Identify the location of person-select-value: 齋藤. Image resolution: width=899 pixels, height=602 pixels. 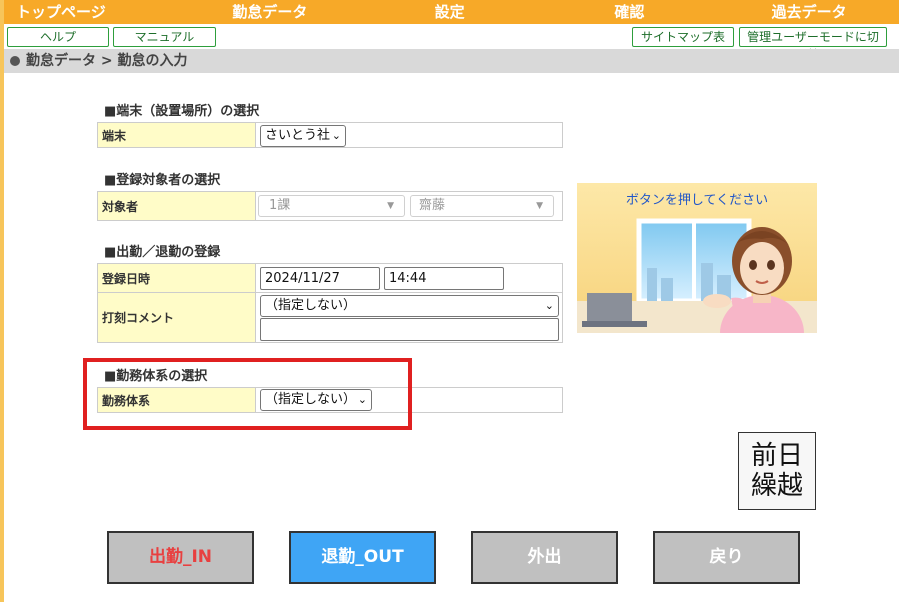
(432, 205).